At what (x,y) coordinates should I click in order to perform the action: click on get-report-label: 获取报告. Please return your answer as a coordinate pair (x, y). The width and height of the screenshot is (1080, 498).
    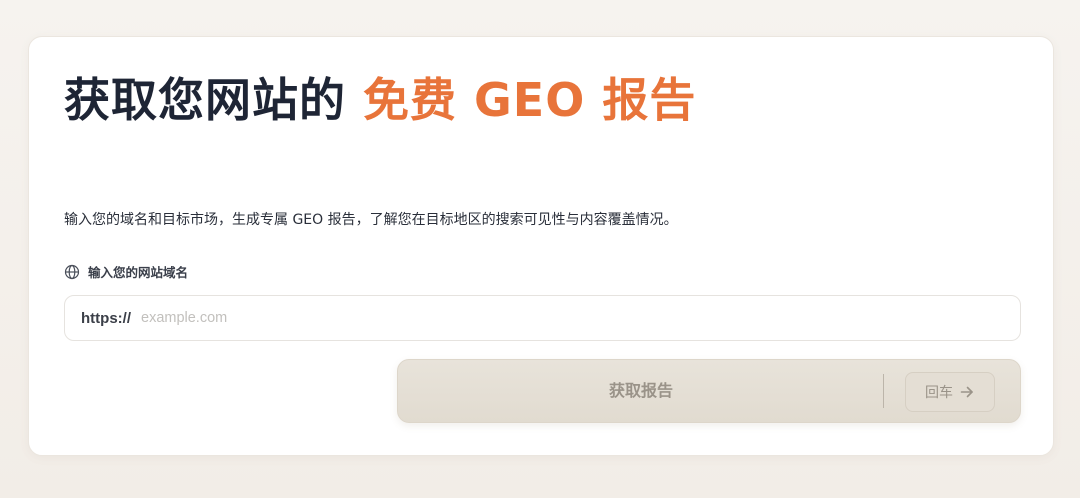
    Looking at the image, I should click on (640, 390).